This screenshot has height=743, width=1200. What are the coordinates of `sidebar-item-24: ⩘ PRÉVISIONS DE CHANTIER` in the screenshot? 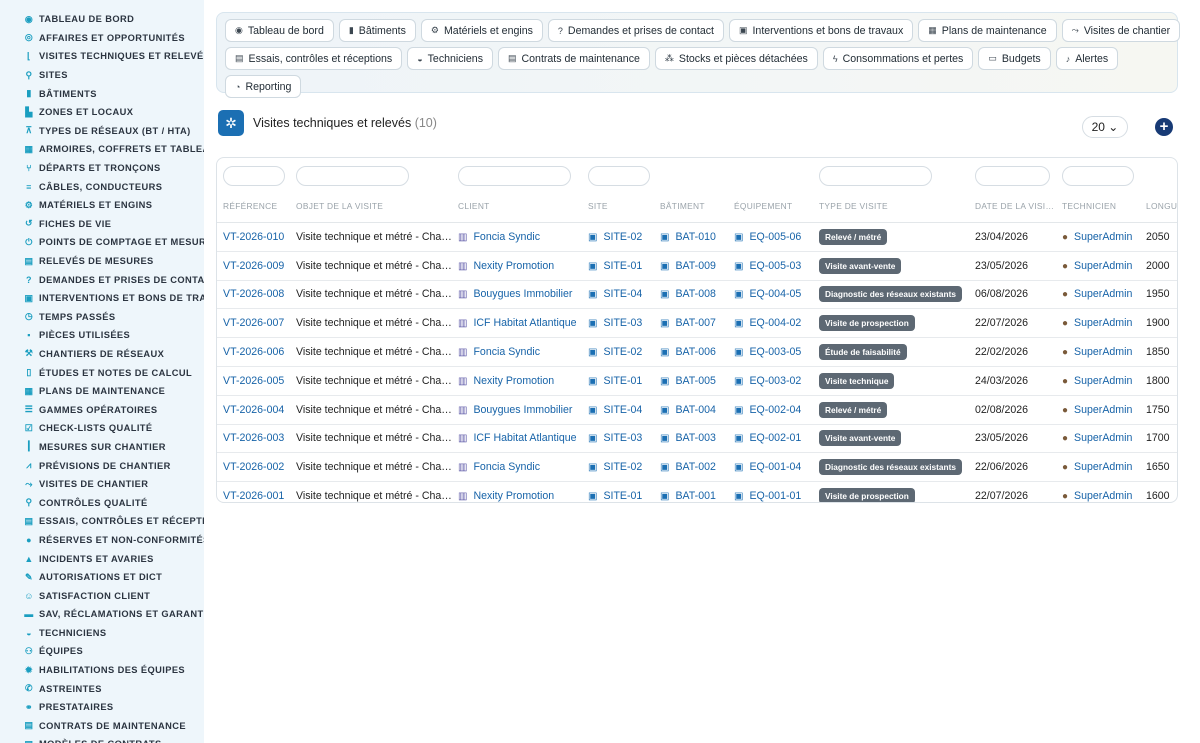 It's located at (102, 465).